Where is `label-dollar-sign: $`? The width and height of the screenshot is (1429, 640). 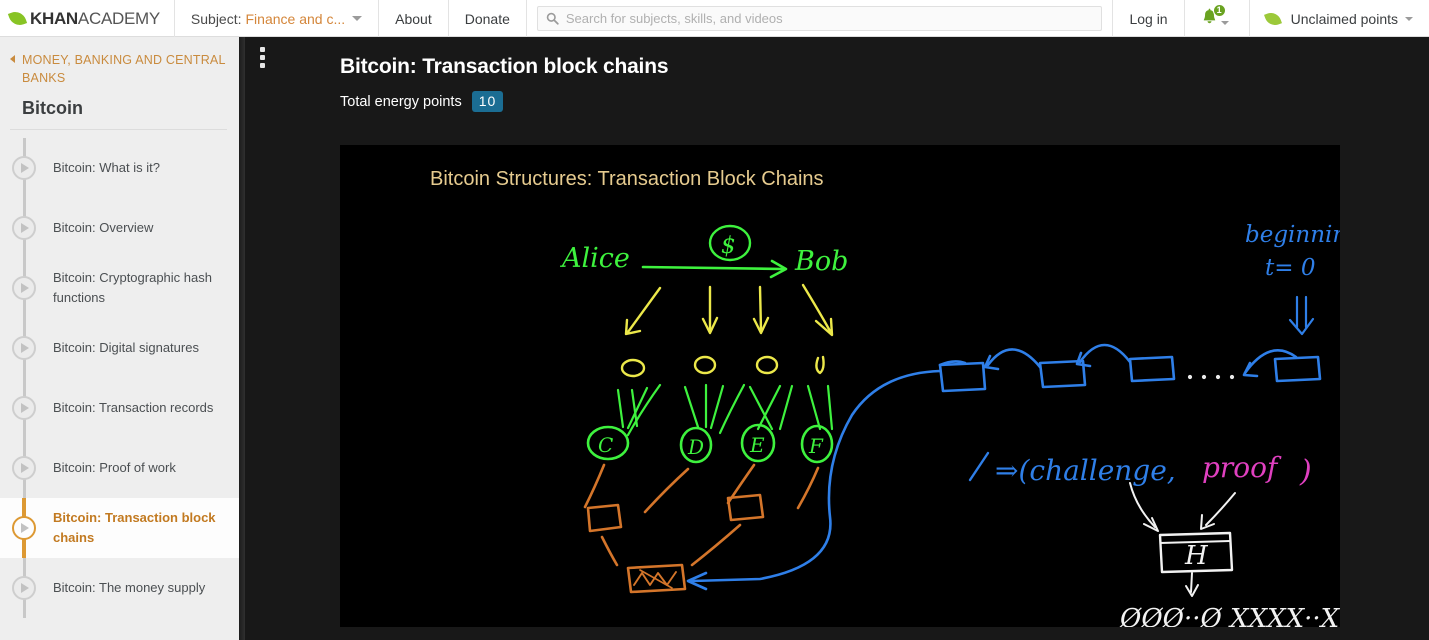 label-dollar-sign: $ is located at coordinates (728, 246).